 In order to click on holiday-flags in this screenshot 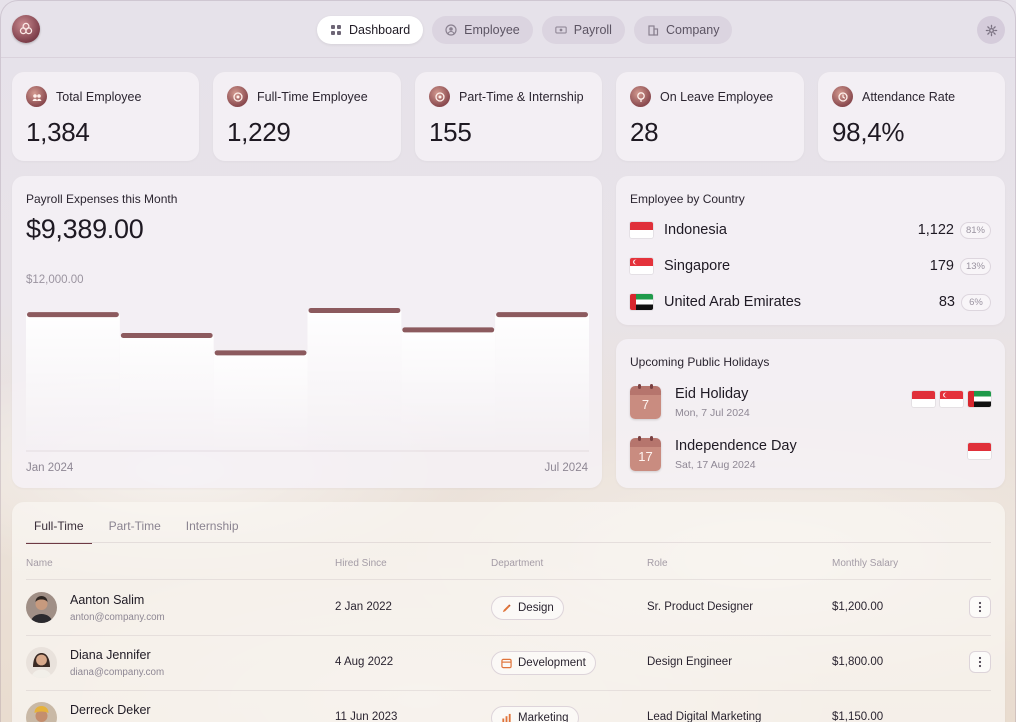, I will do `click(951, 399)`.